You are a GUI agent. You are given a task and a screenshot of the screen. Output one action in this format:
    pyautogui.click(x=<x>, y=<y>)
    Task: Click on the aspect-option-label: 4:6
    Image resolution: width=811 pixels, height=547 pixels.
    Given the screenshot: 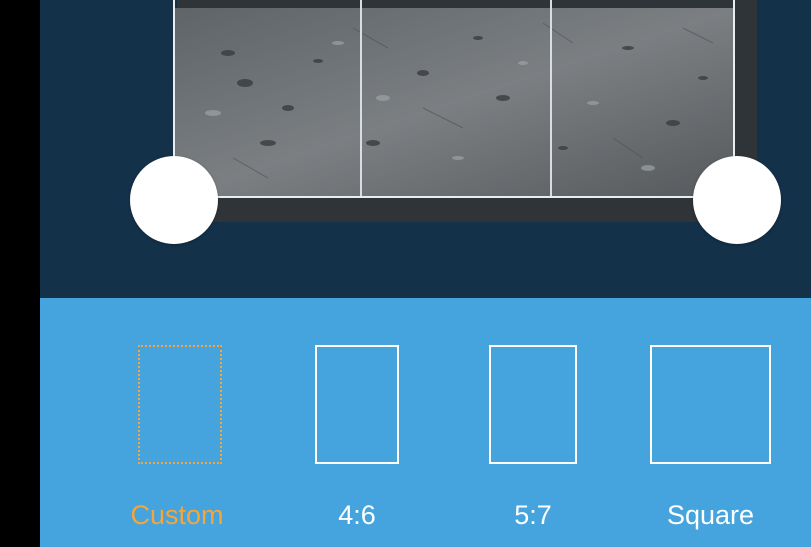 What is the action you would take?
    pyautogui.click(x=357, y=515)
    